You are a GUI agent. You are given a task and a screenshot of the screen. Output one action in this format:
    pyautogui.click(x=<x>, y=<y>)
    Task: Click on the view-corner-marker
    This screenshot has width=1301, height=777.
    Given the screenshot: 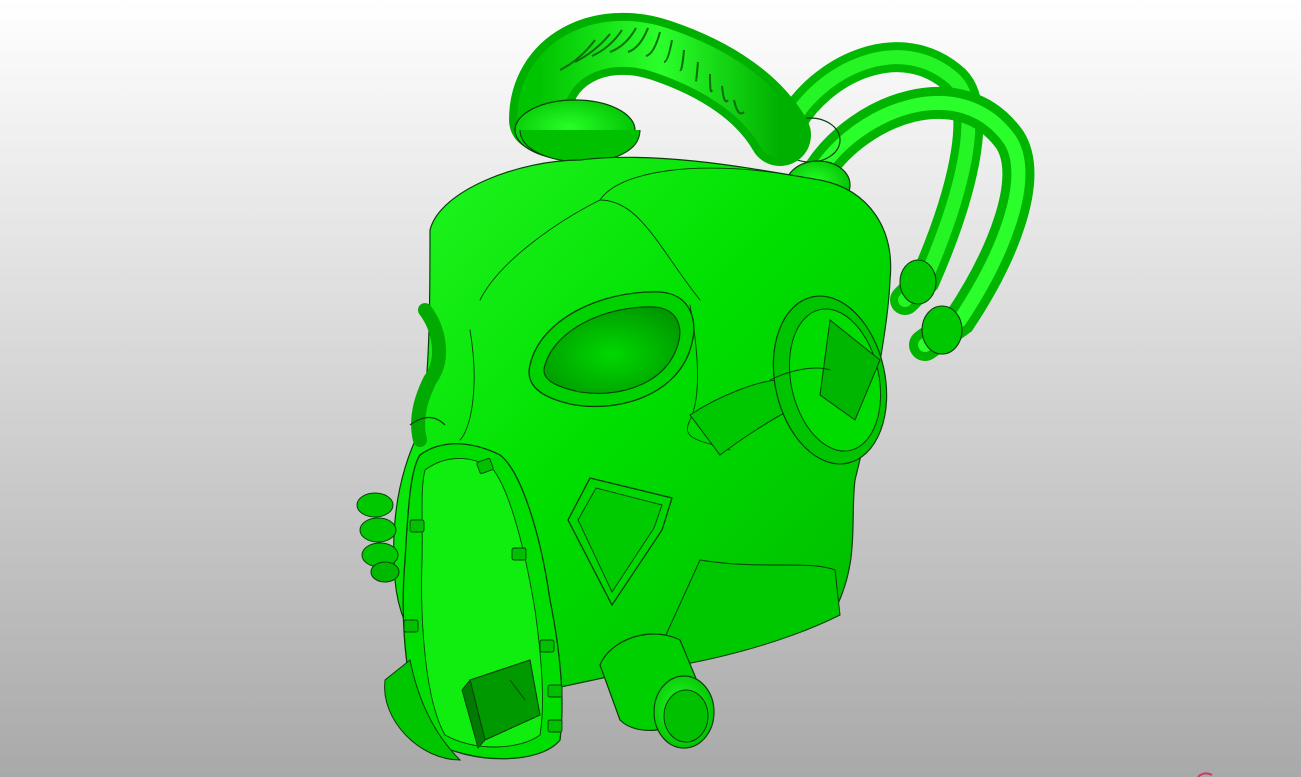 What is the action you would take?
    pyautogui.click(x=1205, y=774)
    